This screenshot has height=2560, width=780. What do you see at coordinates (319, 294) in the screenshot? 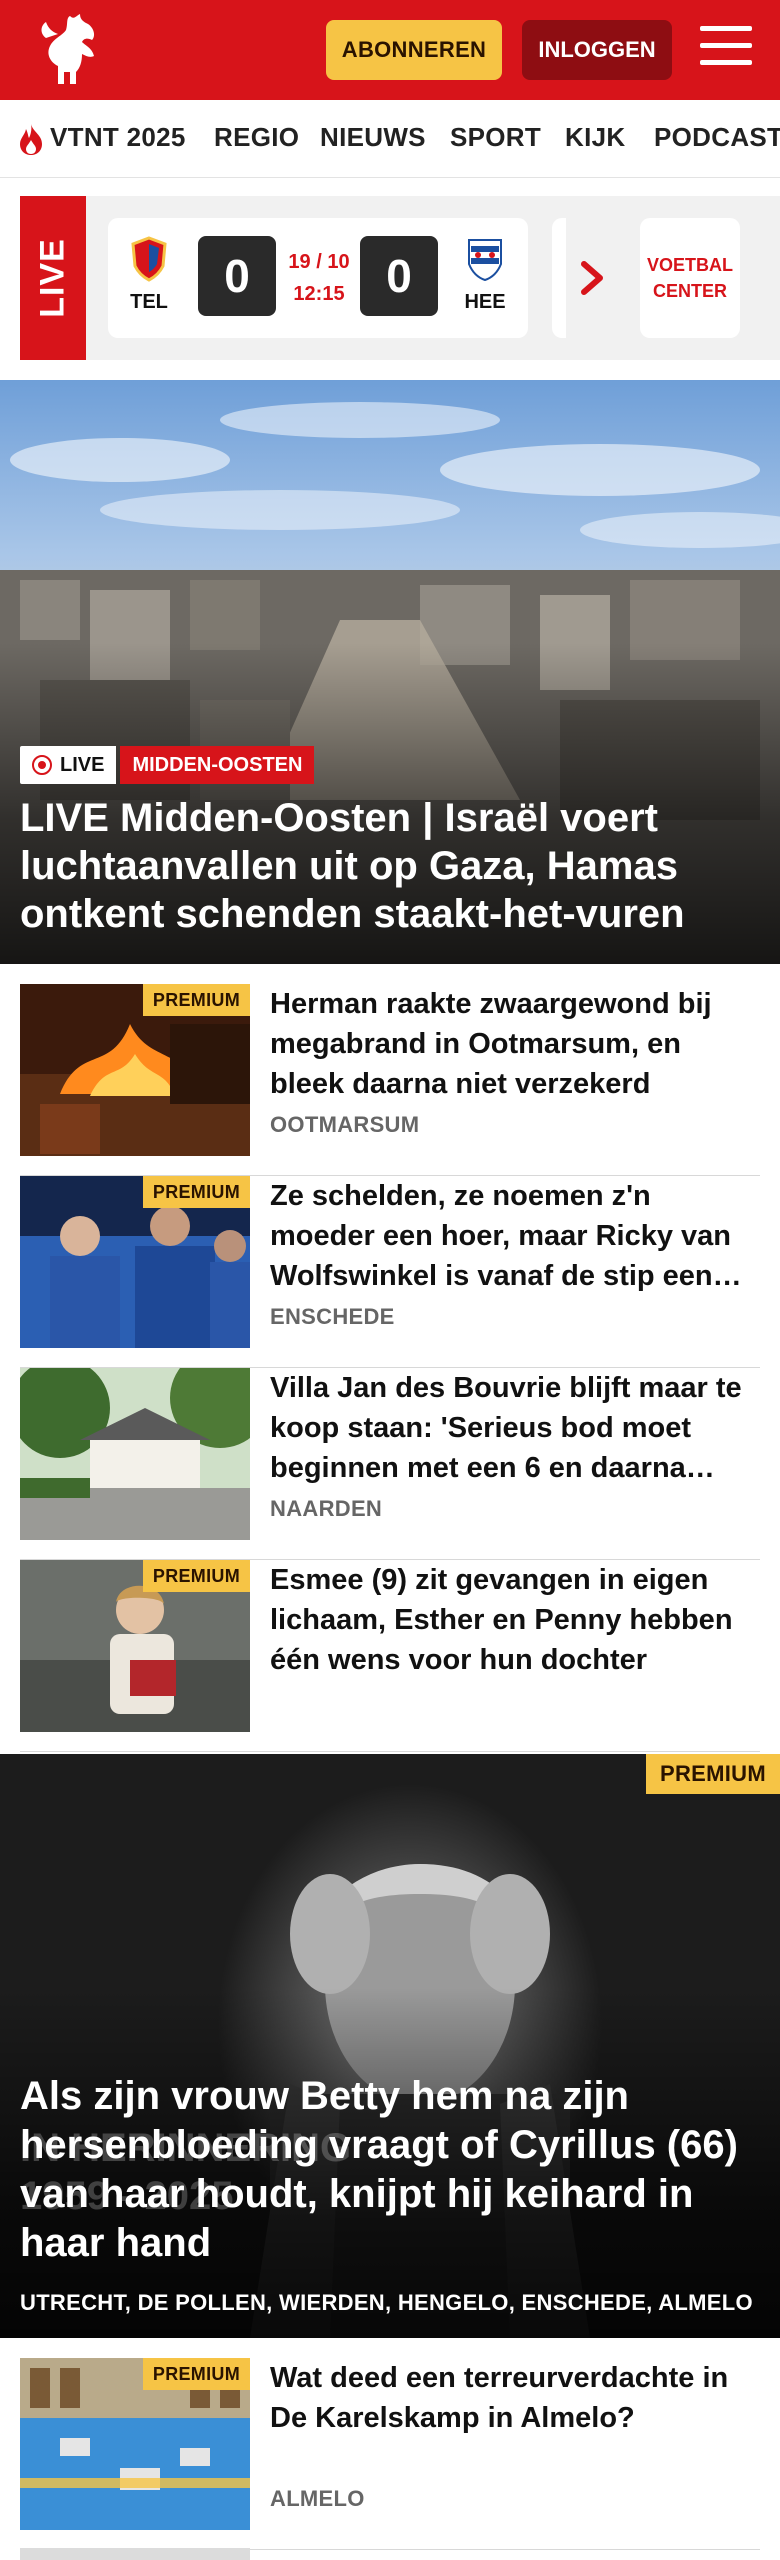
I see `match-time: 12:15` at bounding box center [319, 294].